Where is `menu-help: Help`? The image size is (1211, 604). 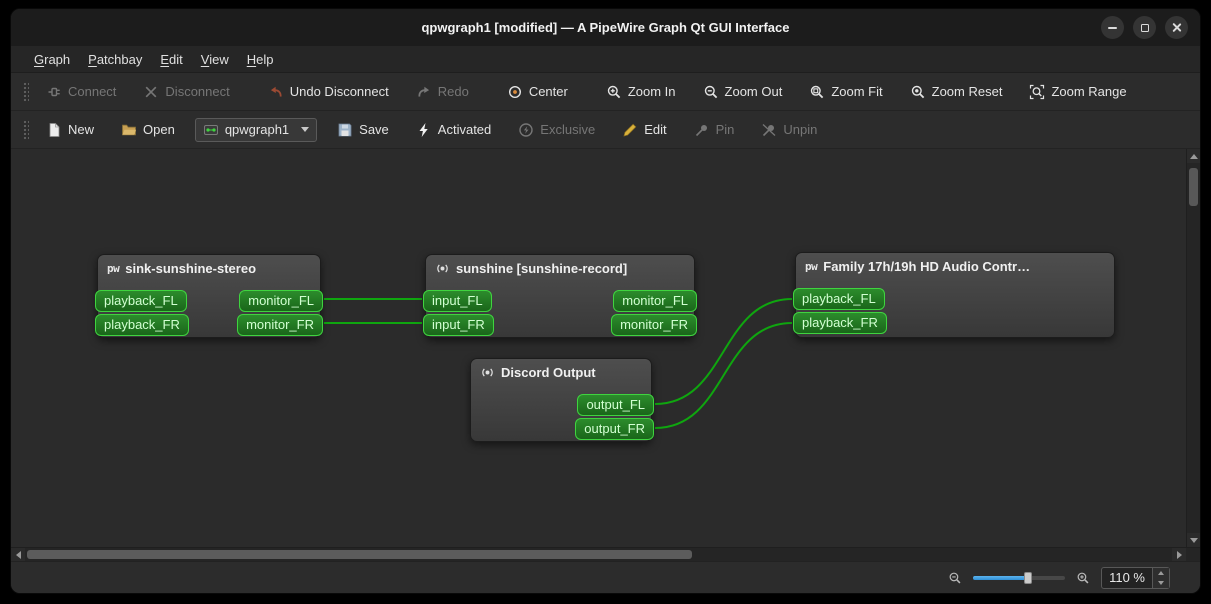
menu-help: Help is located at coordinates (260, 59).